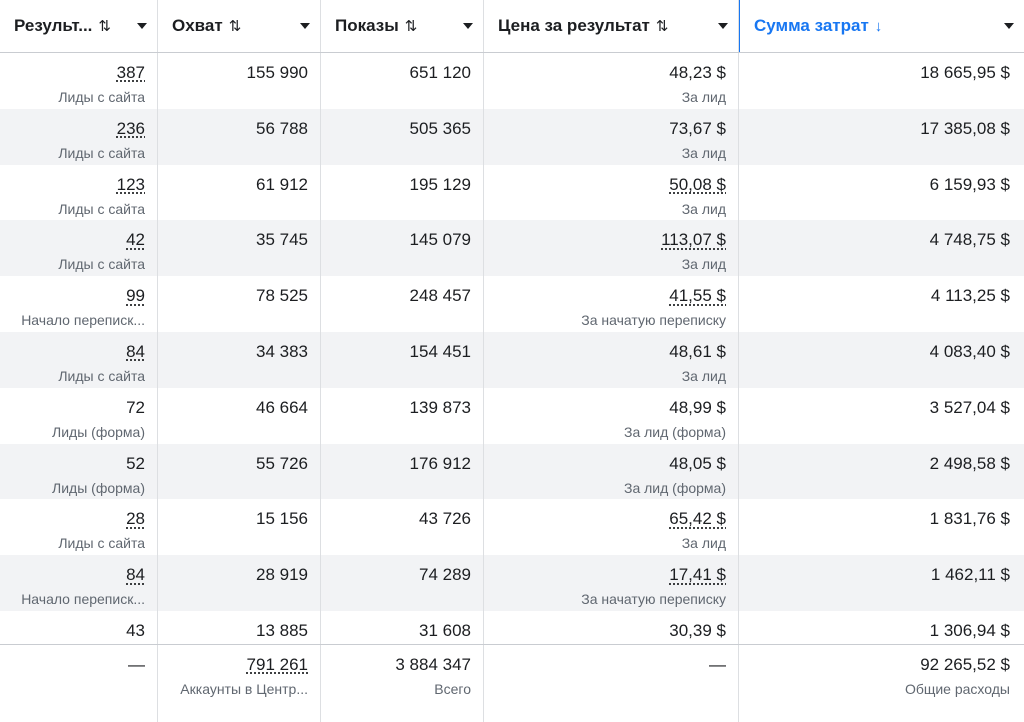 This screenshot has width=1024, height=722. I want to click on column-header-amount-spent: Сумма затрат ↓, so click(881, 26).